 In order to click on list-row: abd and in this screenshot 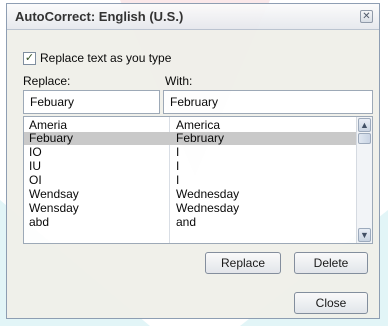, I will do `click(190, 222)`.